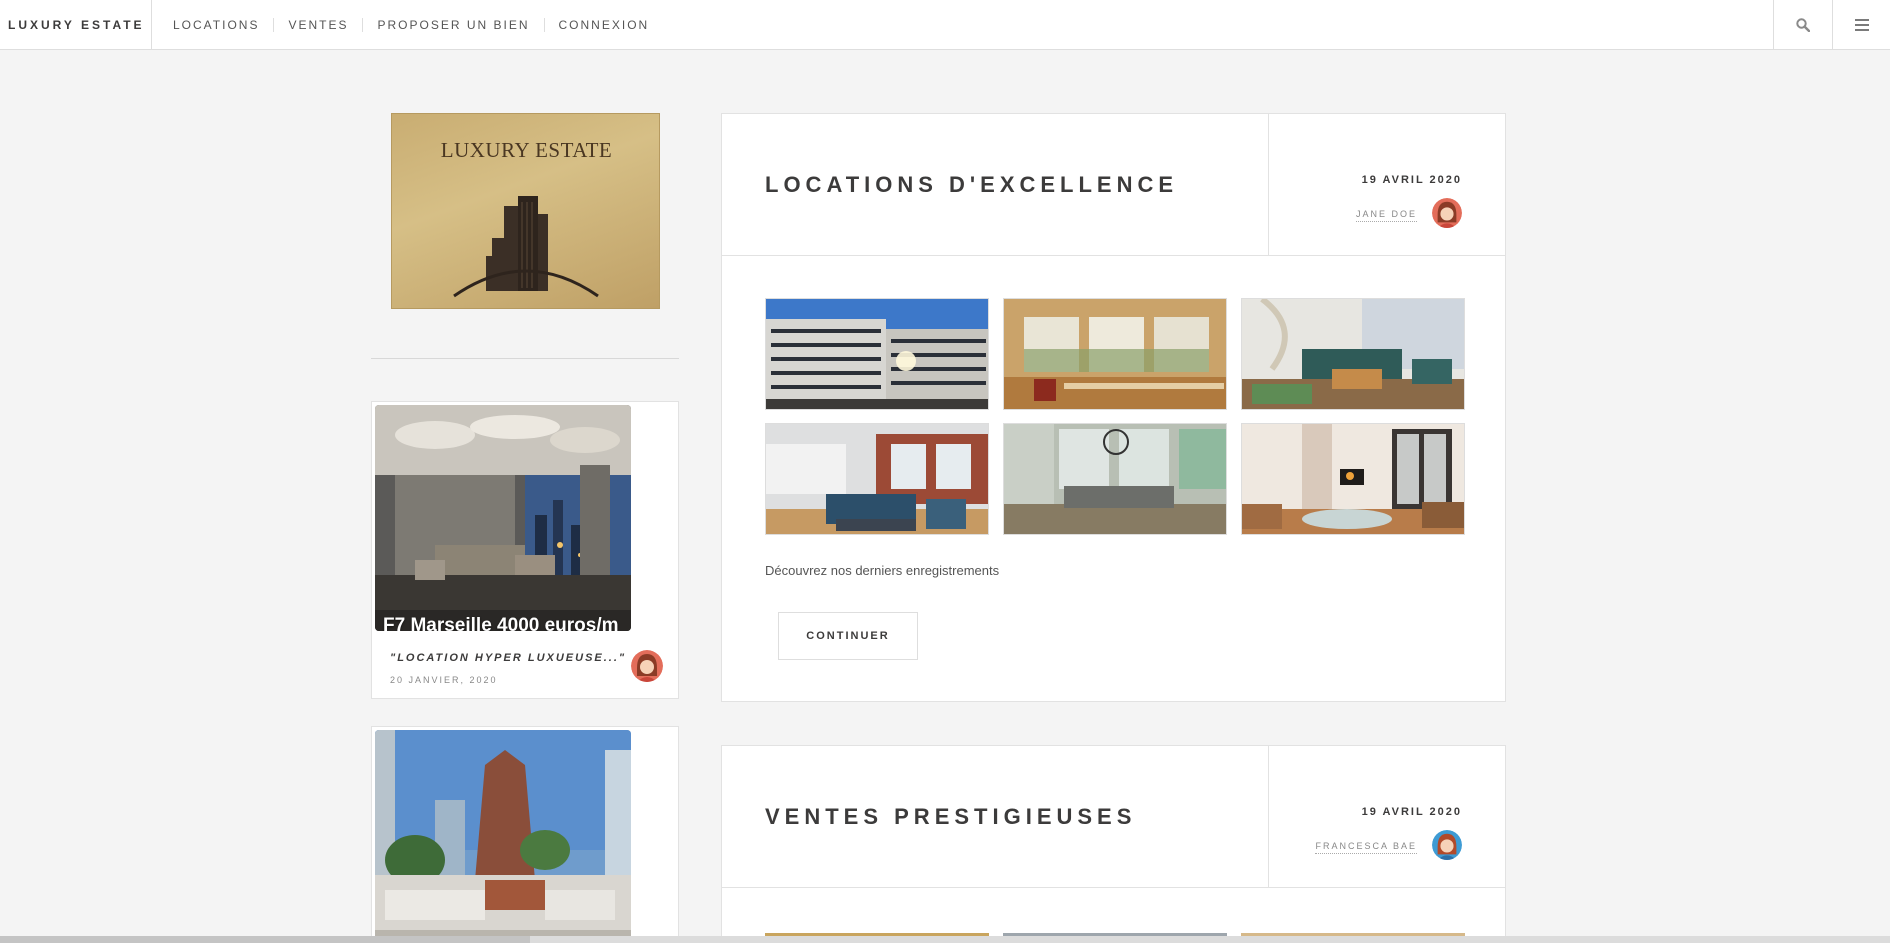  I want to click on post-description: Découvrez nos derniers enregistrements, so click(882, 570).